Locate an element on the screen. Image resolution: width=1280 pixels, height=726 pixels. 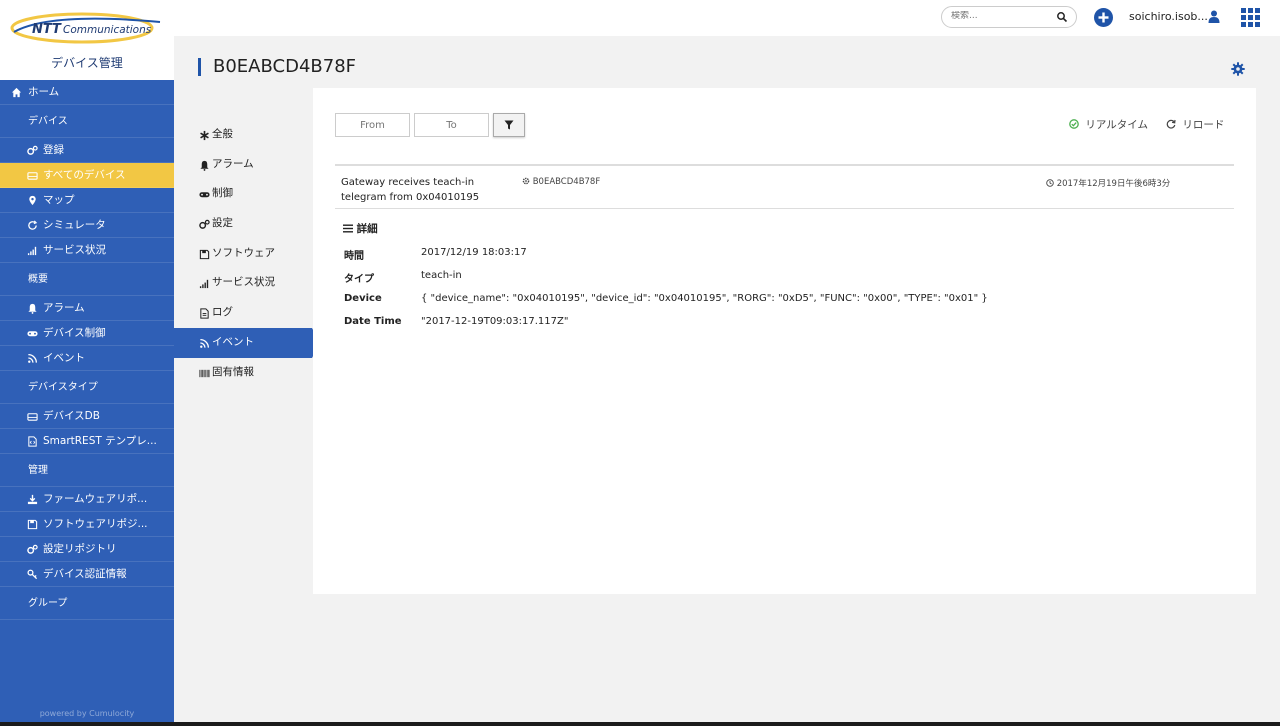
sidebar-item-label: 設定リポジトリ is located at coordinates (80, 549).